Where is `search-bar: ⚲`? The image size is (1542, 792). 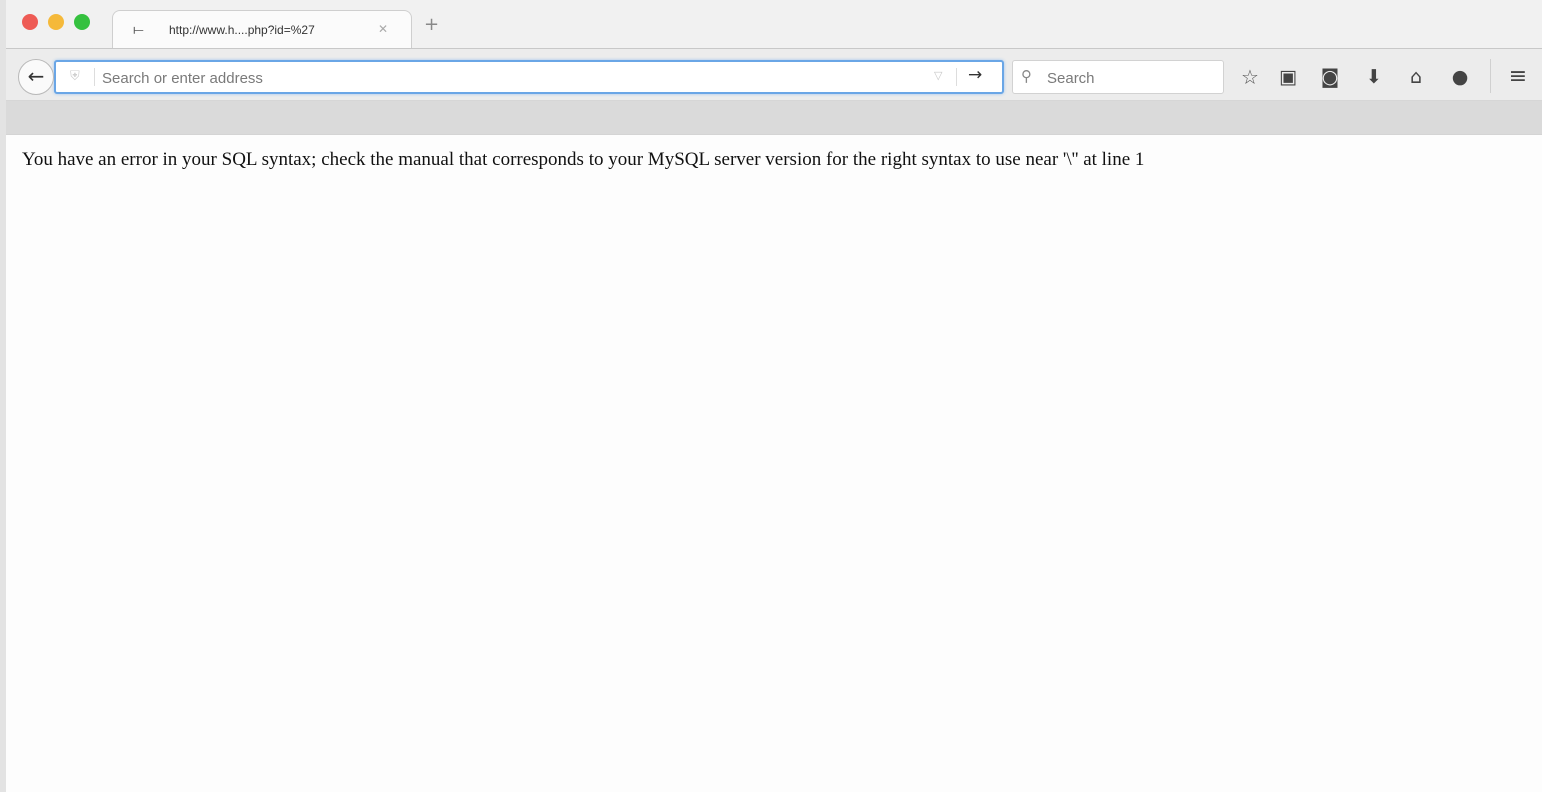 search-bar: ⚲ is located at coordinates (1118, 77).